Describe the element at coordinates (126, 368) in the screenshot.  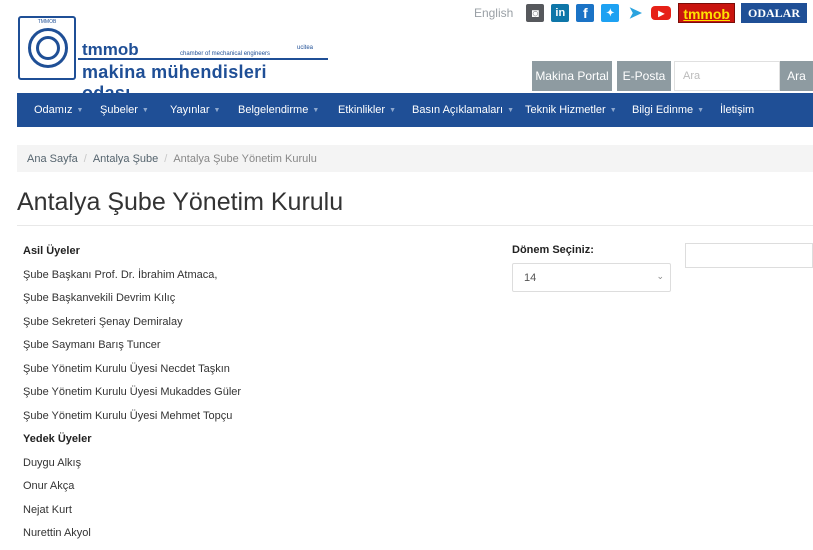
I see `member-item: Şube Yönetim Kurulu Üyesi Necdet Taşkın` at that location.